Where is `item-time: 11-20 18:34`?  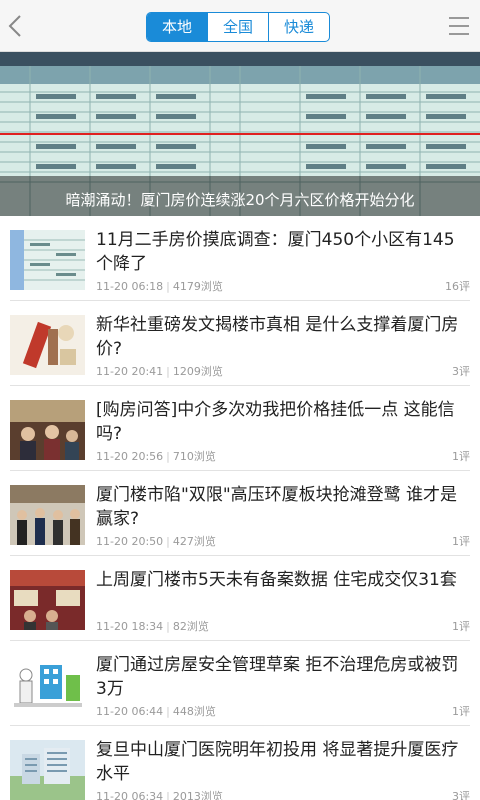
item-time: 11-20 18:34 is located at coordinates (130, 626).